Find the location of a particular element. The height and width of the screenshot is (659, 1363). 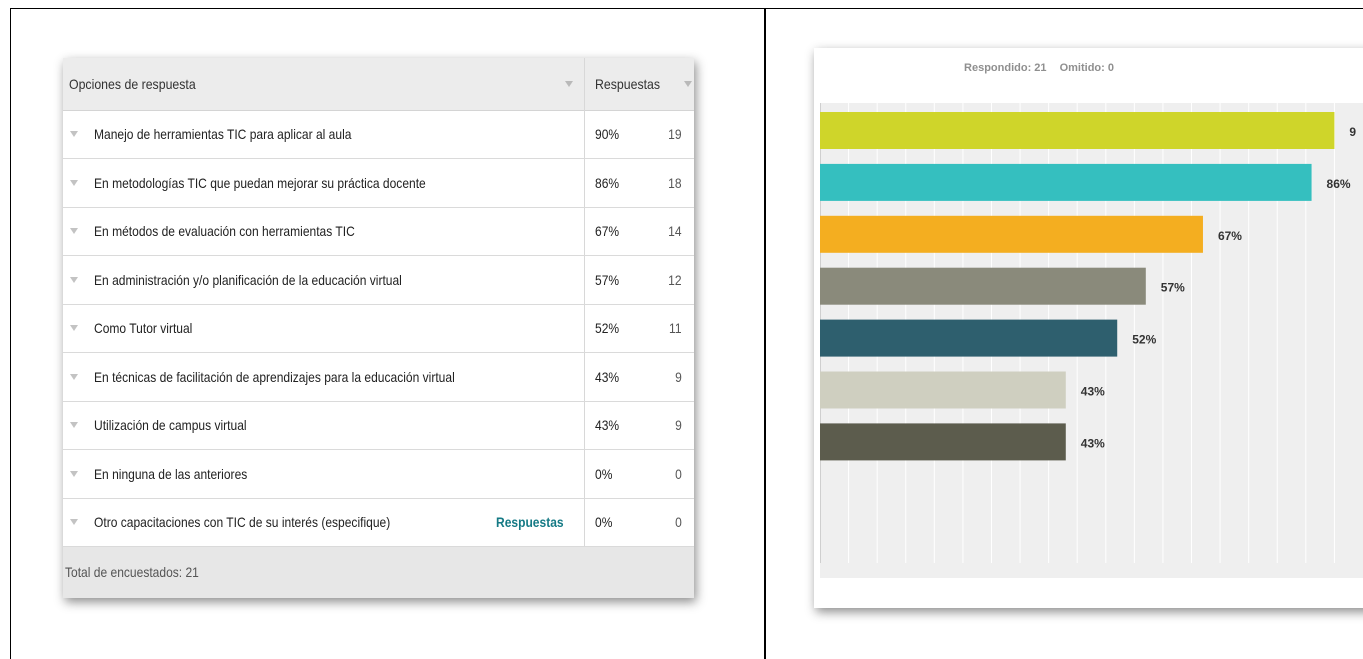

row-percentage: 57% is located at coordinates (607, 279).